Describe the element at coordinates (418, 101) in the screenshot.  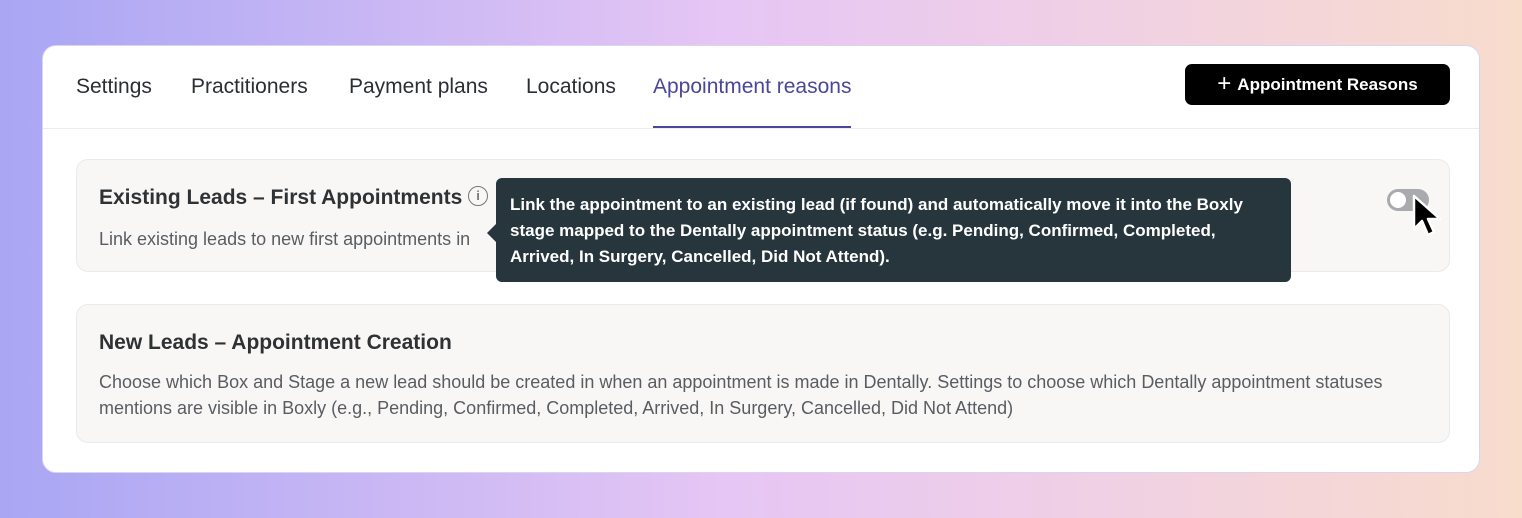
I see `tab-payment-plans: Payment plans` at that location.